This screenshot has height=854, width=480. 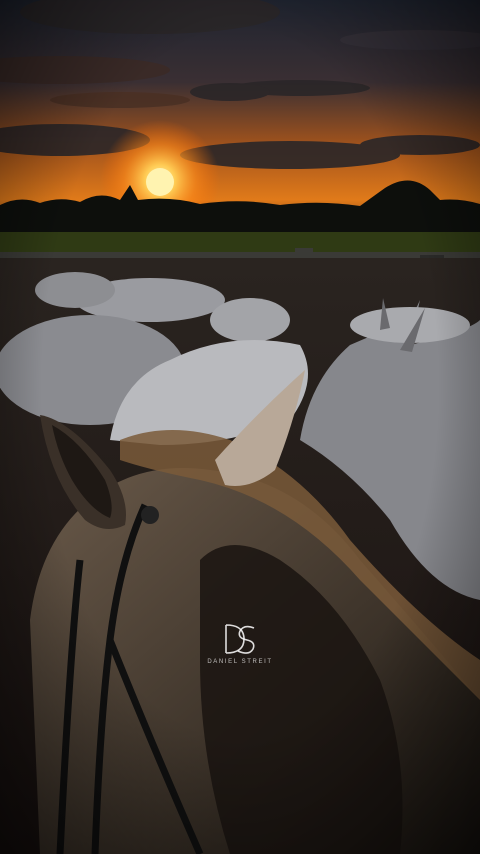 I want to click on watermark-text: DANIEL STREIT, so click(x=240, y=662).